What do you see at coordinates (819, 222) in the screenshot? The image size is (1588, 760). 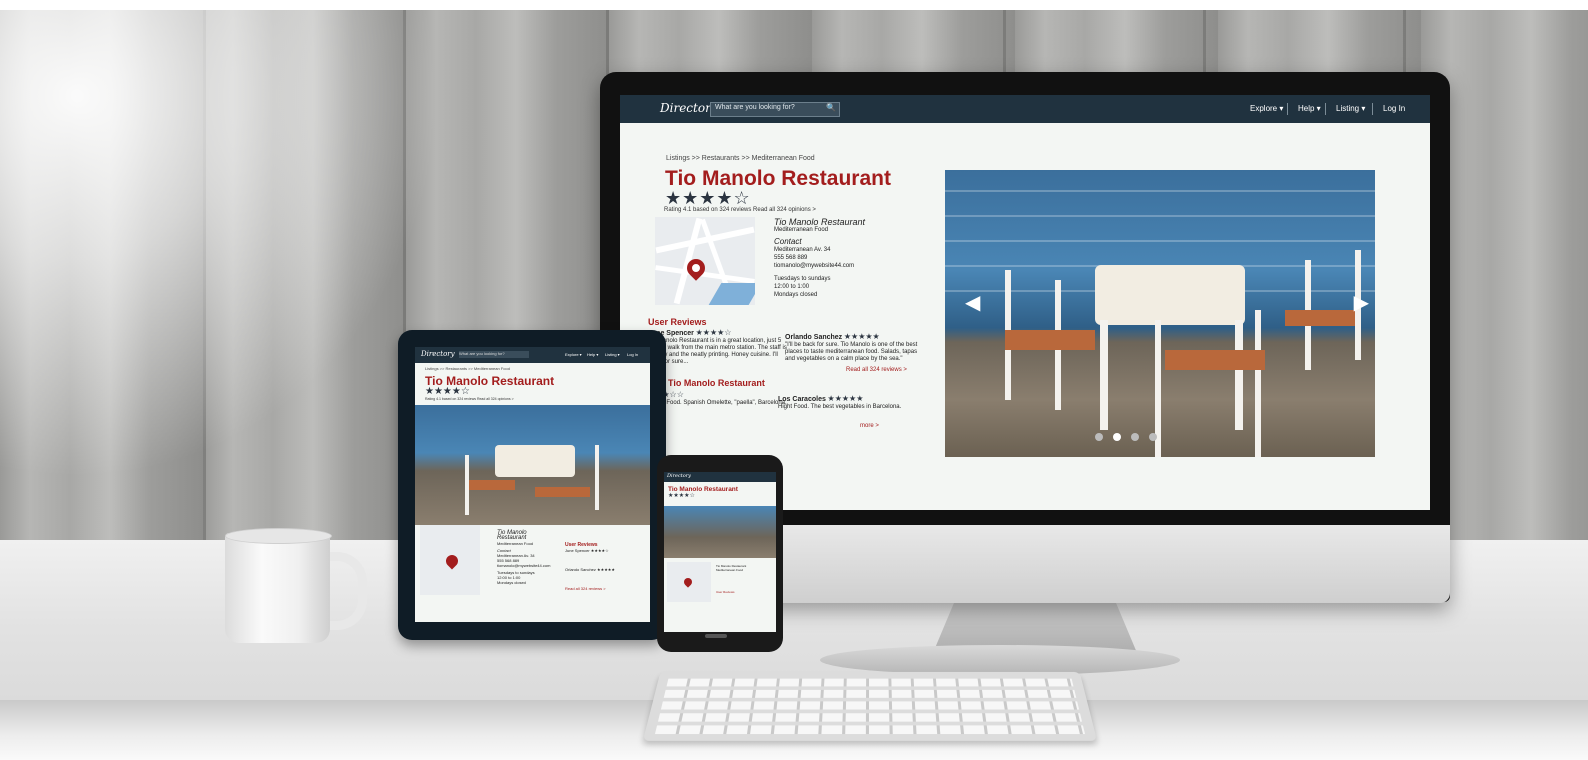 I see `info-name: Tio Manolo Restaurant` at bounding box center [819, 222].